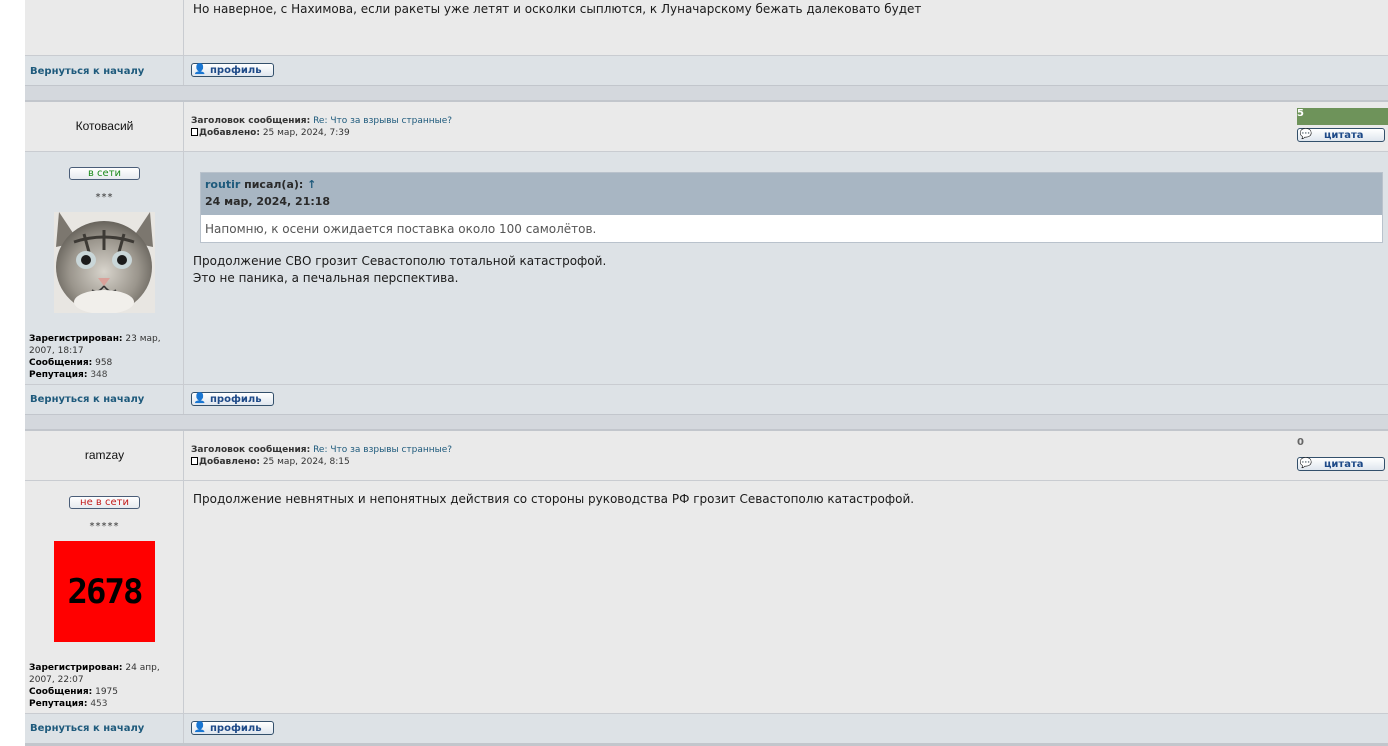 The height and width of the screenshot is (746, 1388). I want to click on post-date-line: Добавлено: 25 мар, 2024, 7:39, so click(270, 133).